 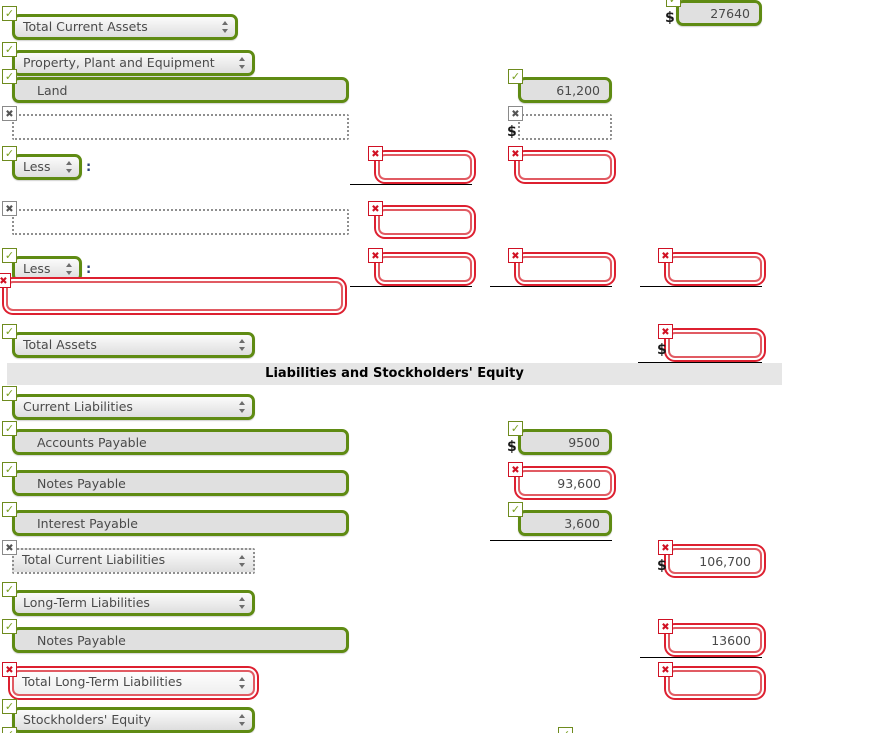 I want to click on field-long-term-liabilities-label: Long-Term Liabilities, so click(x=133, y=603).